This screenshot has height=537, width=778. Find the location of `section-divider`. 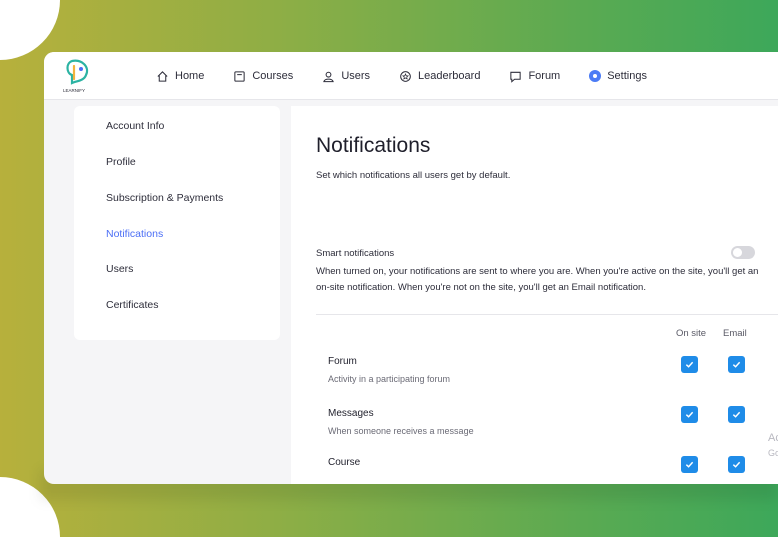

section-divider is located at coordinates (547, 314).